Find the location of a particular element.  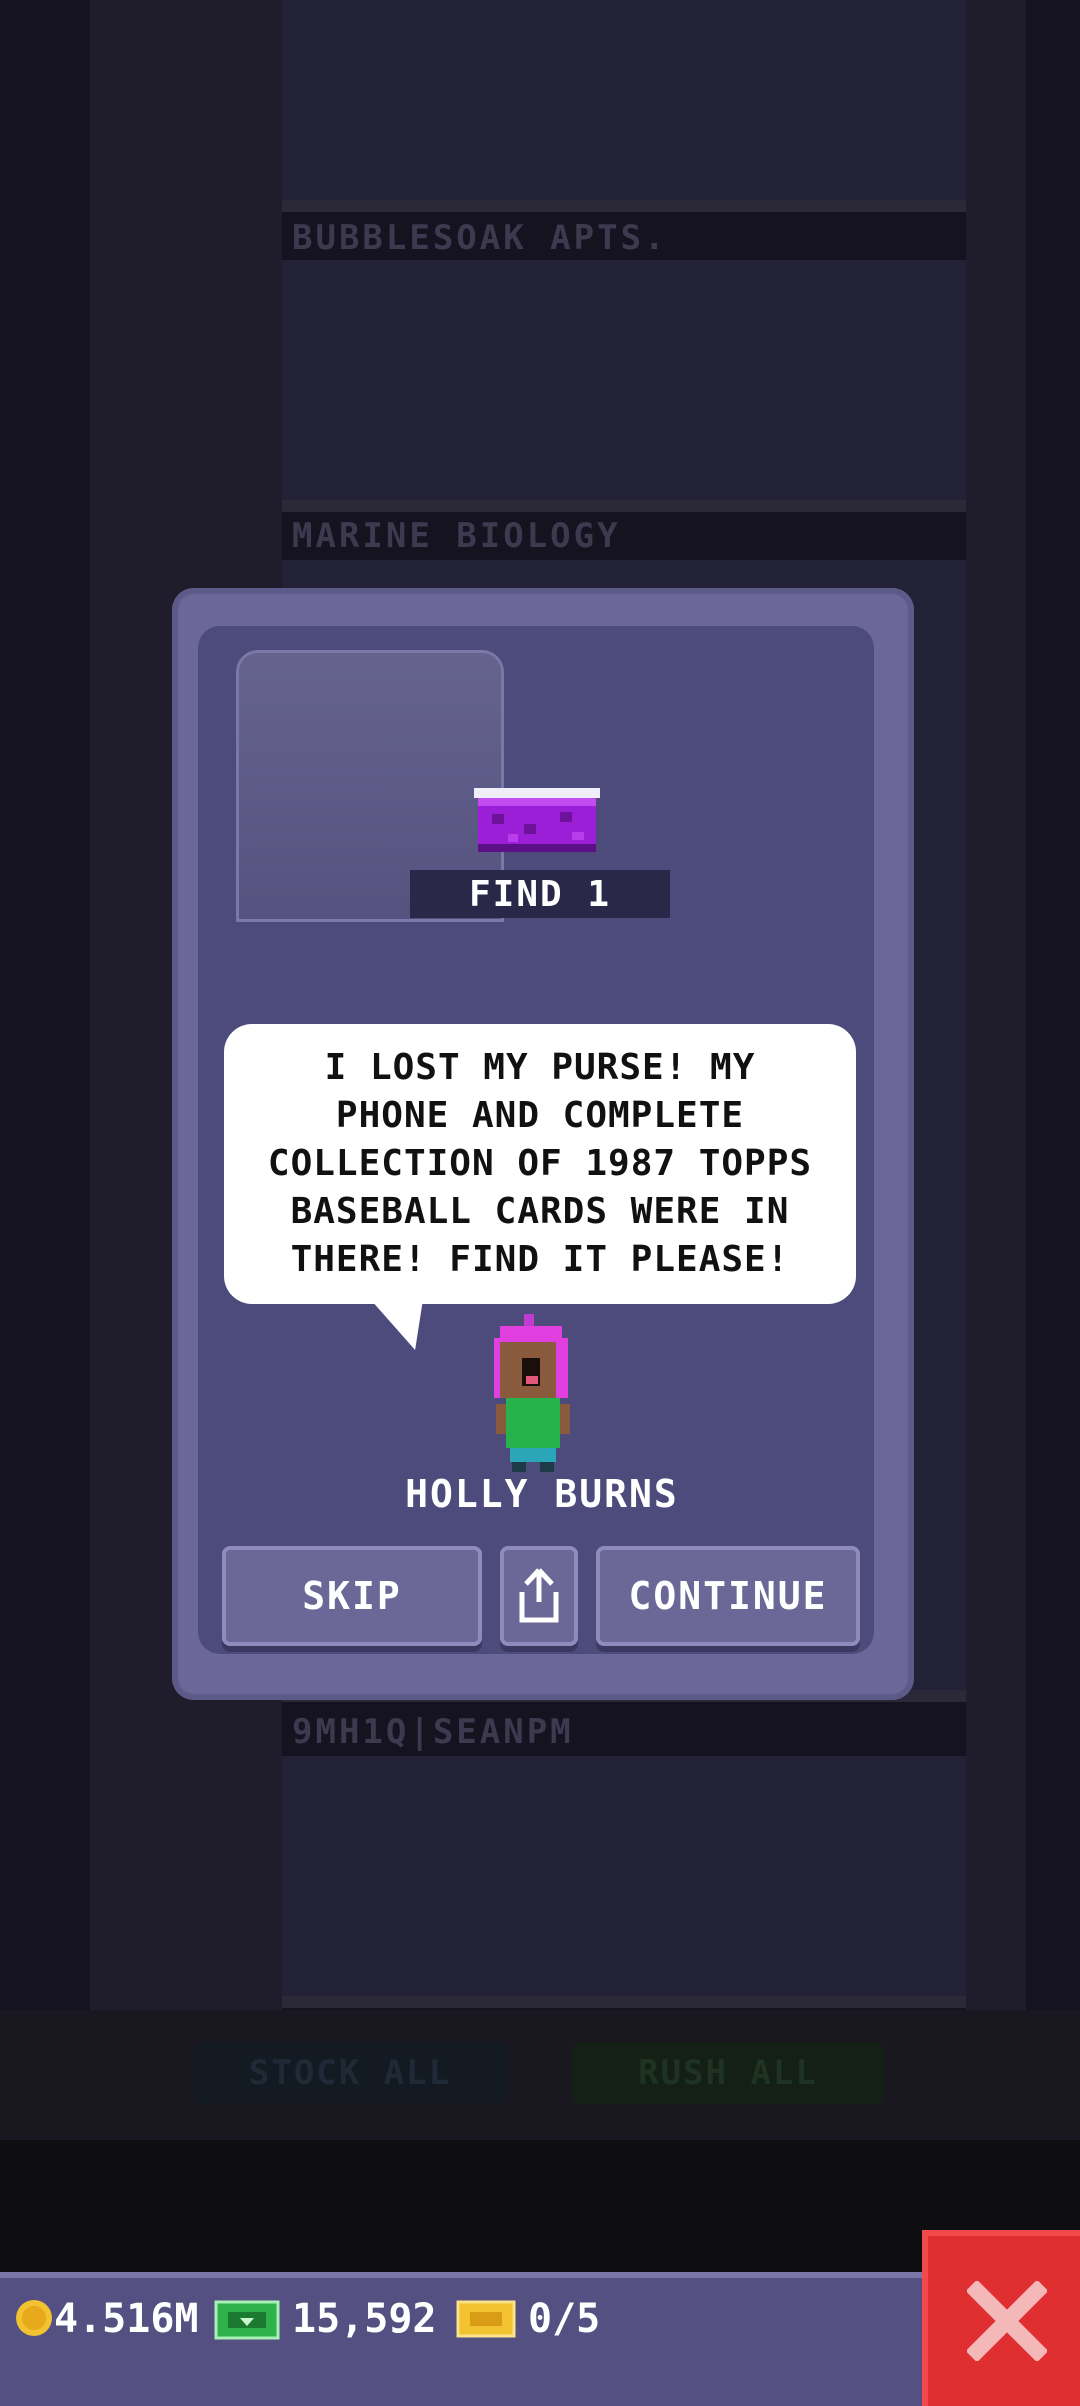

ground is located at coordinates (540, 2206).